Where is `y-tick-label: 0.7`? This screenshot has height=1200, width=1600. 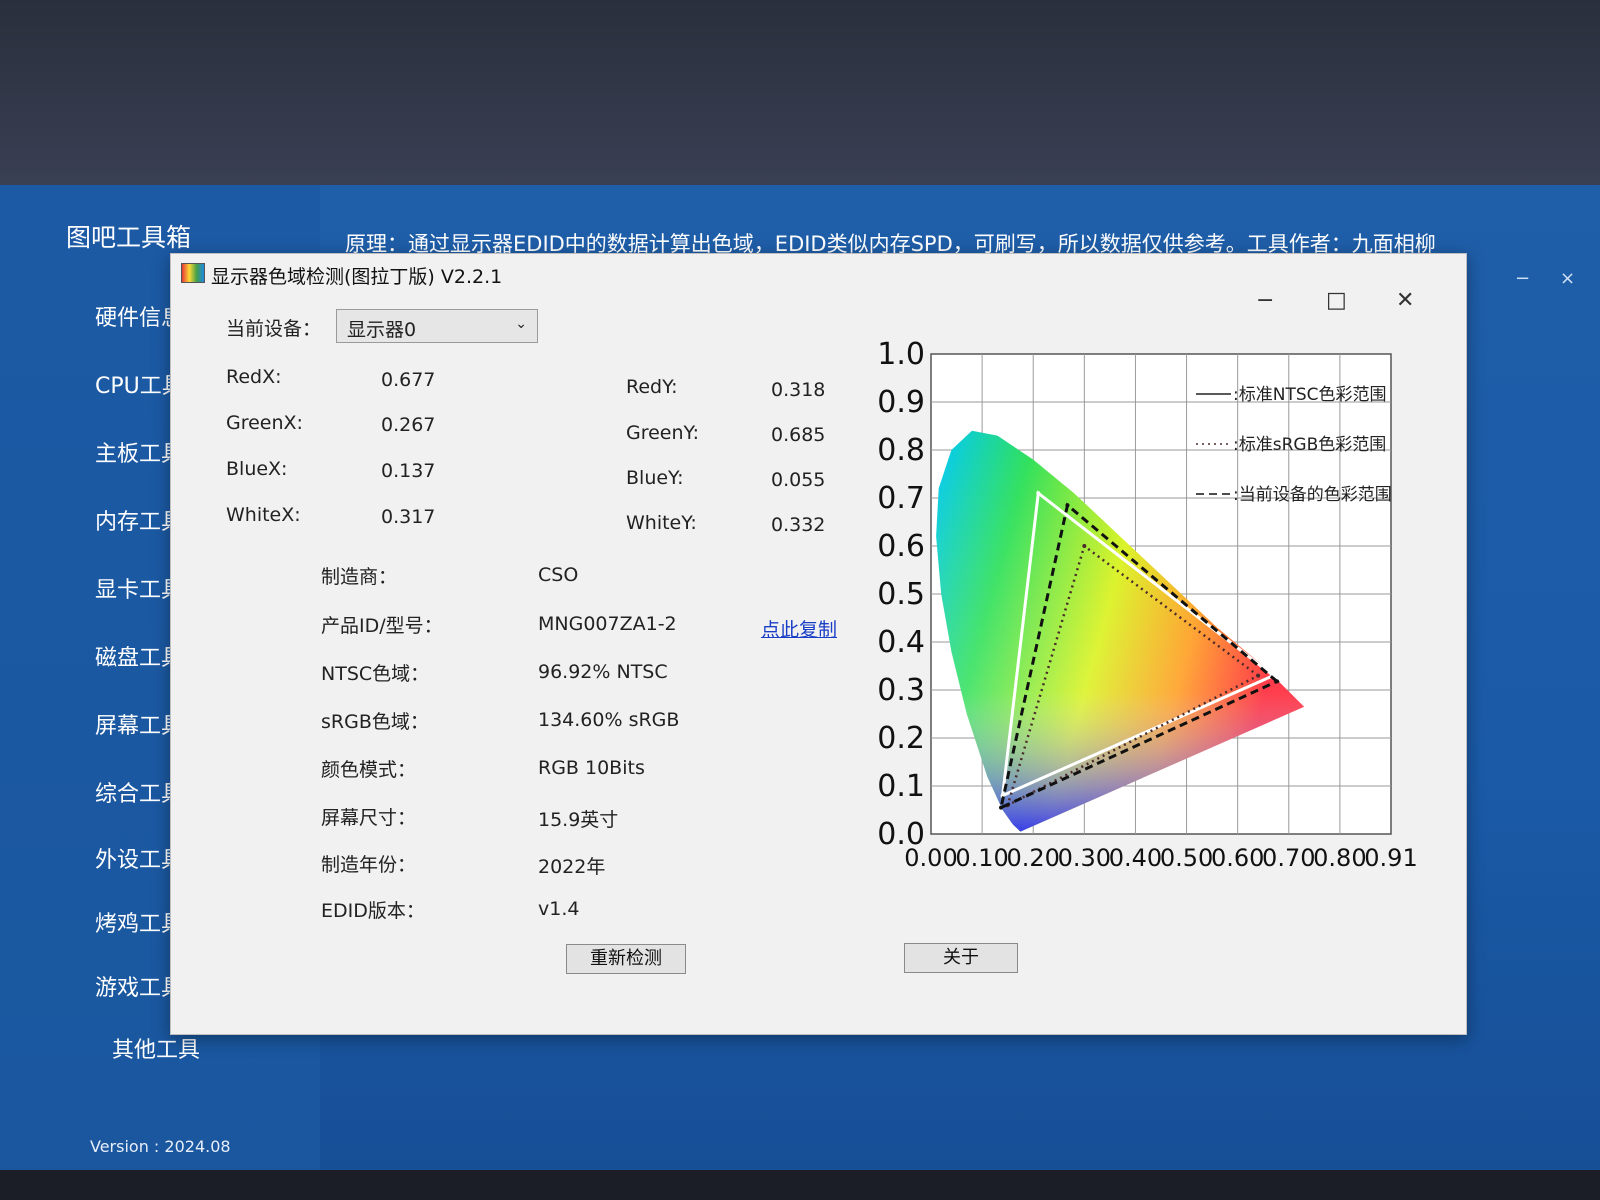
y-tick-label: 0.7 is located at coordinates (901, 498).